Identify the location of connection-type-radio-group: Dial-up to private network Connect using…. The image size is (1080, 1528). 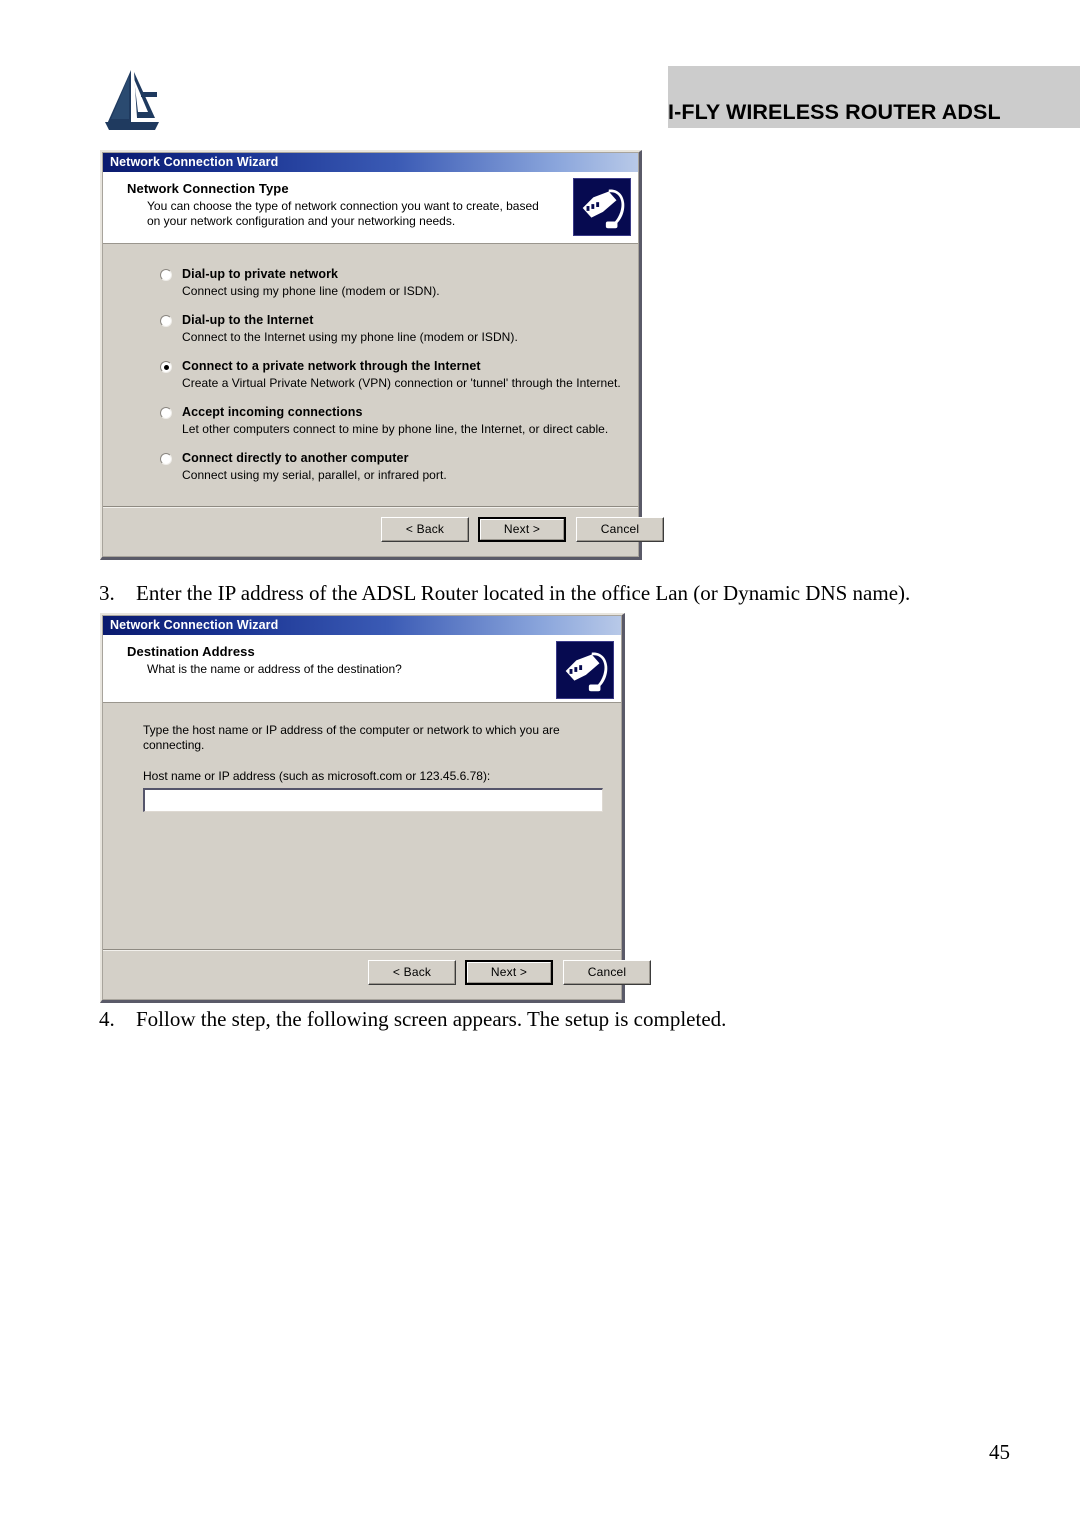
(393, 382).